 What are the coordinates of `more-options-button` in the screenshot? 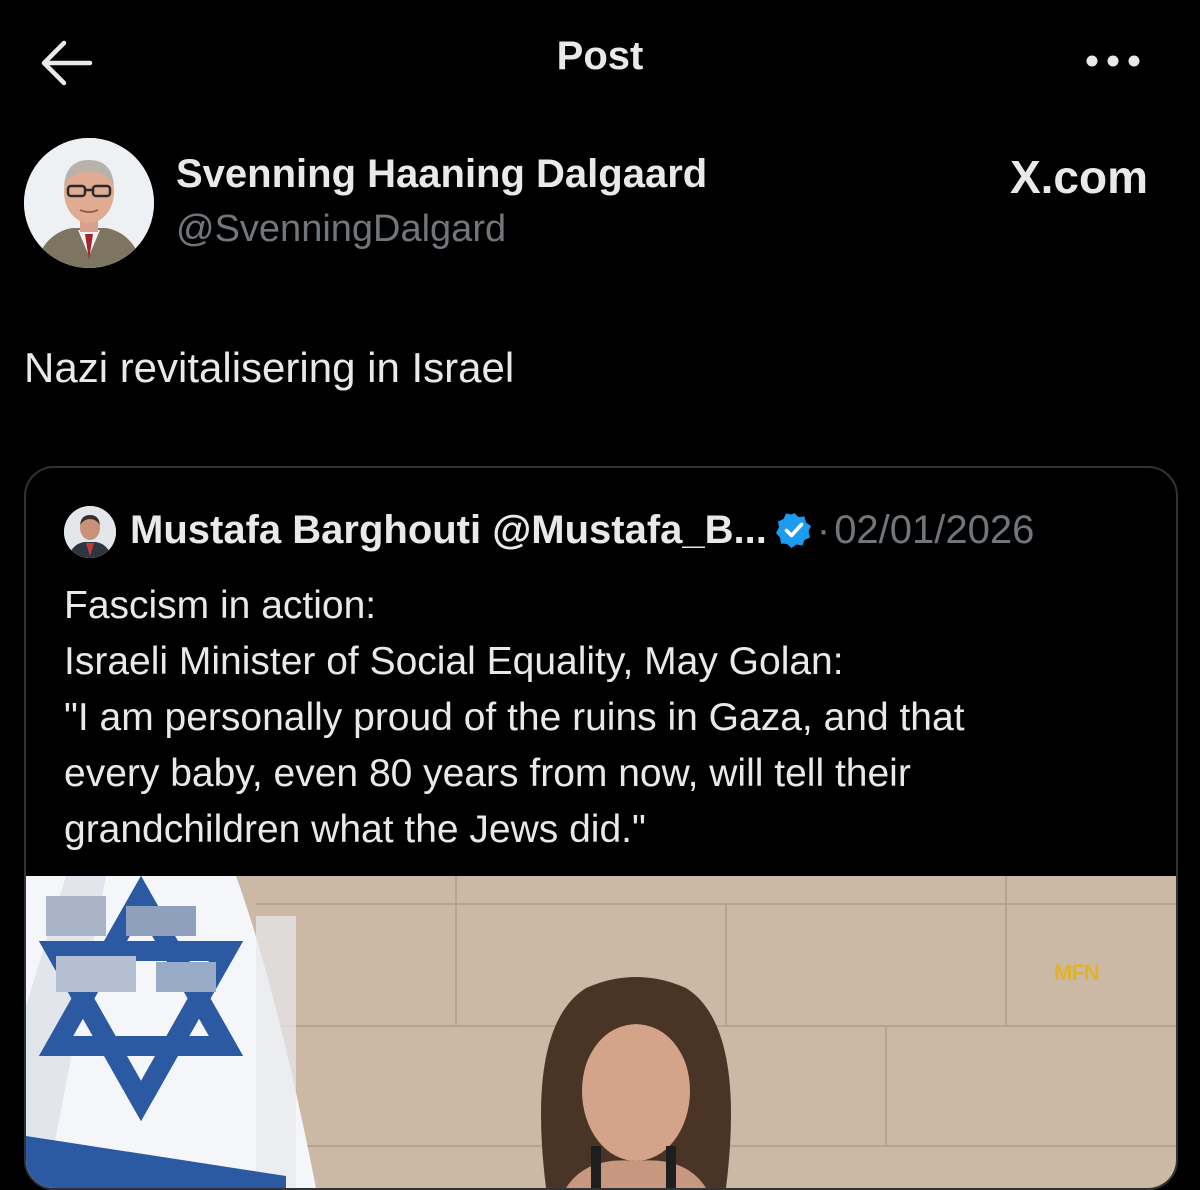 It's located at (1113, 61).